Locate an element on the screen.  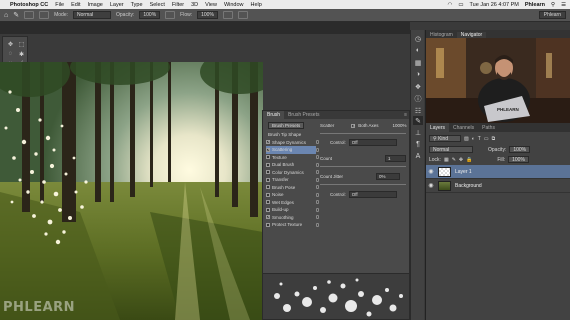
menu-view: View is located at coordinates (211, 5).